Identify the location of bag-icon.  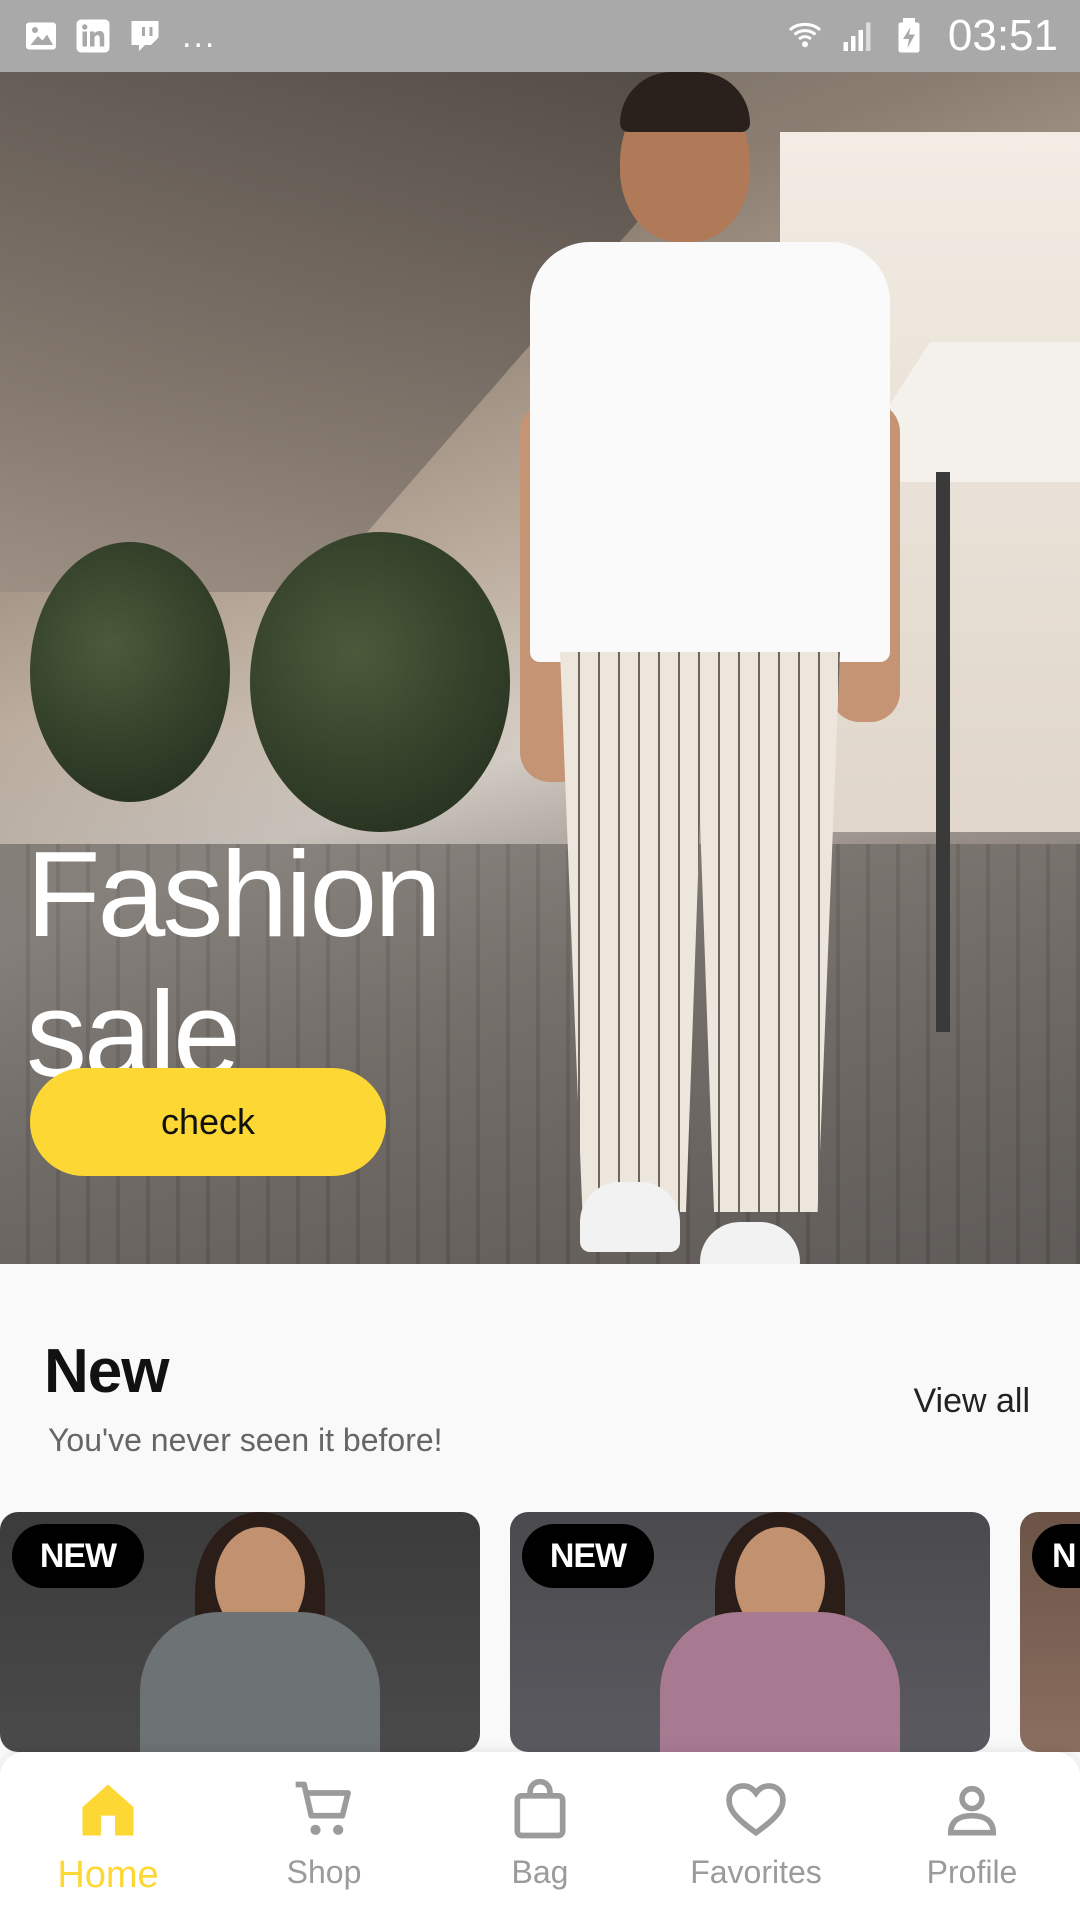
(540, 1810).